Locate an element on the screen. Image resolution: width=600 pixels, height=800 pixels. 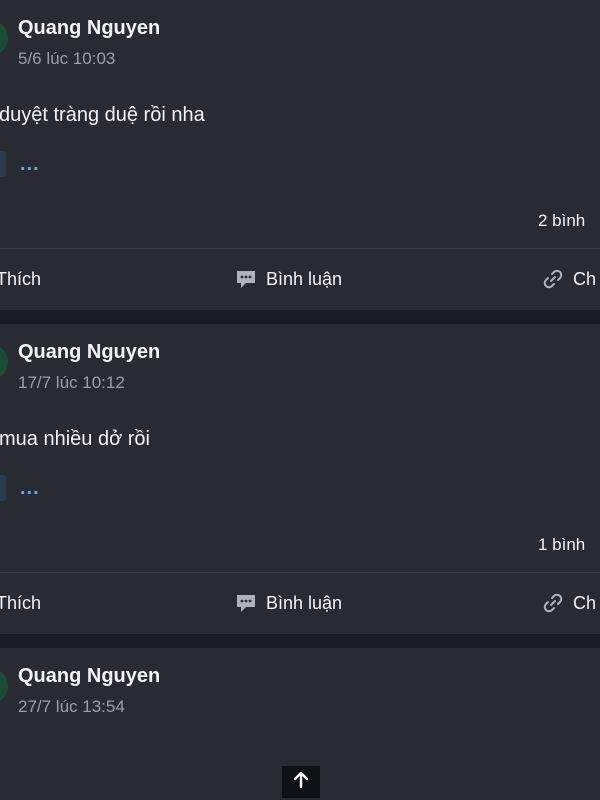
post-content: duyệt tràng duệ rồi nha is located at coordinates (102, 115).